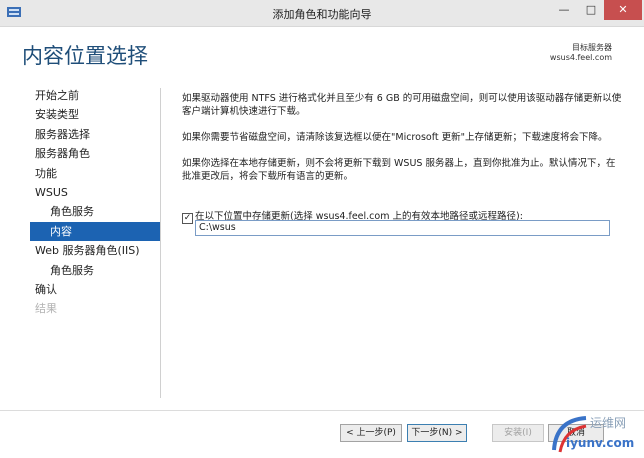 The image size is (644, 458). What do you see at coordinates (95, 114) in the screenshot?
I see `nav-item-installation-type: 安装类型` at bounding box center [95, 114].